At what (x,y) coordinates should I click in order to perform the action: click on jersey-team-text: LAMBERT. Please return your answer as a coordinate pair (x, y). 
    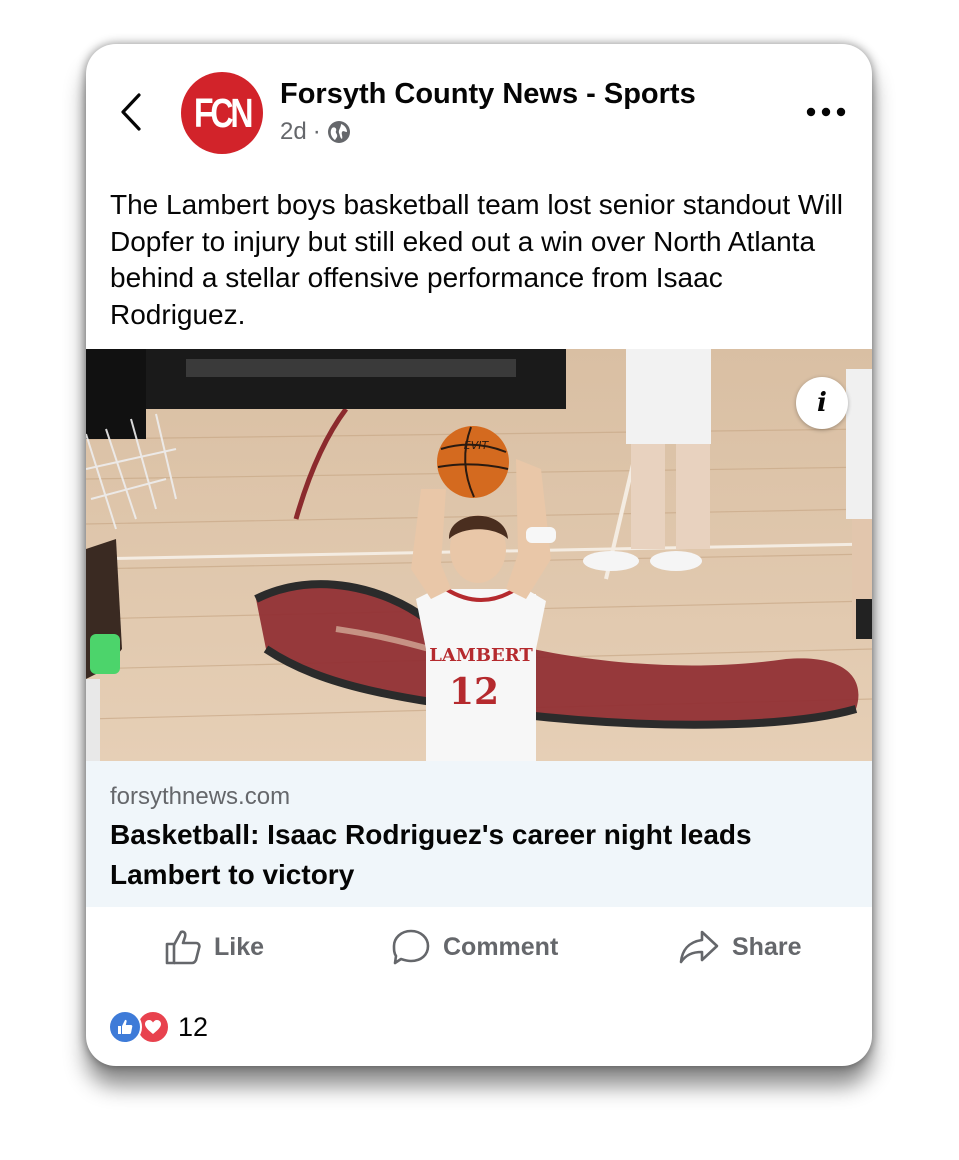
    Looking at the image, I should click on (481, 655).